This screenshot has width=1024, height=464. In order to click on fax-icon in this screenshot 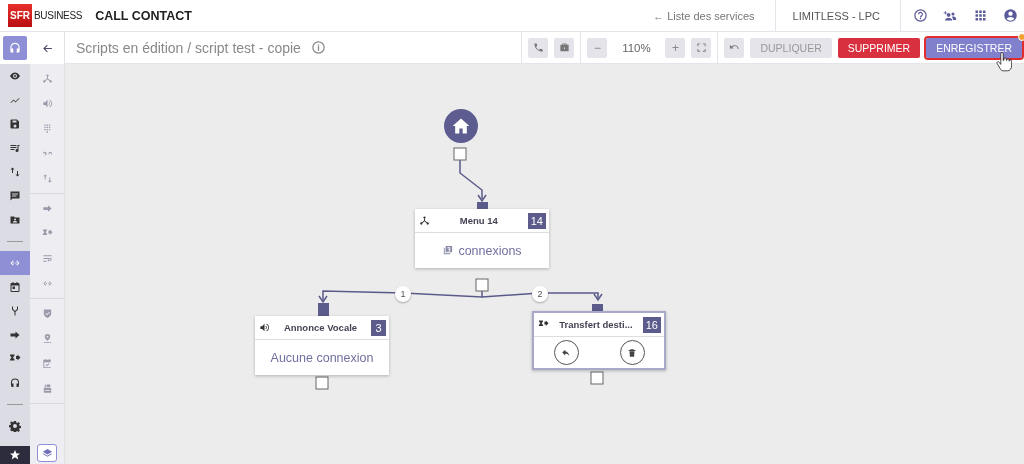, I will do `click(47, 388)`.